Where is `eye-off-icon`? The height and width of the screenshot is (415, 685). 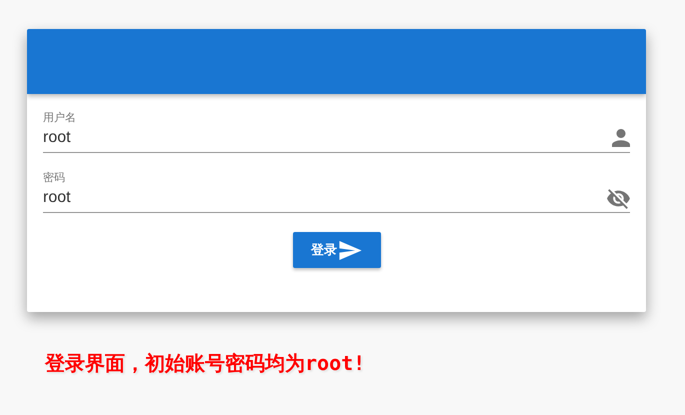 eye-off-icon is located at coordinates (618, 198).